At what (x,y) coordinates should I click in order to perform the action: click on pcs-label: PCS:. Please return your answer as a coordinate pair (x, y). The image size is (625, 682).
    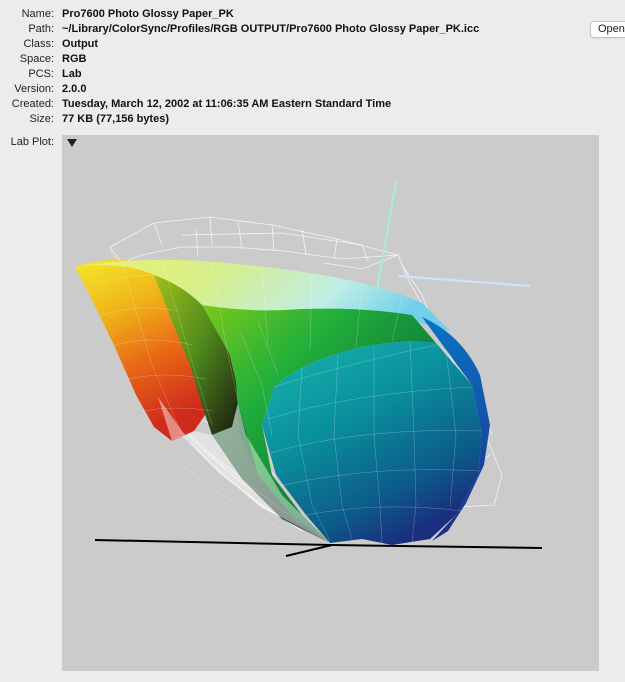
    Looking at the image, I should click on (41, 74).